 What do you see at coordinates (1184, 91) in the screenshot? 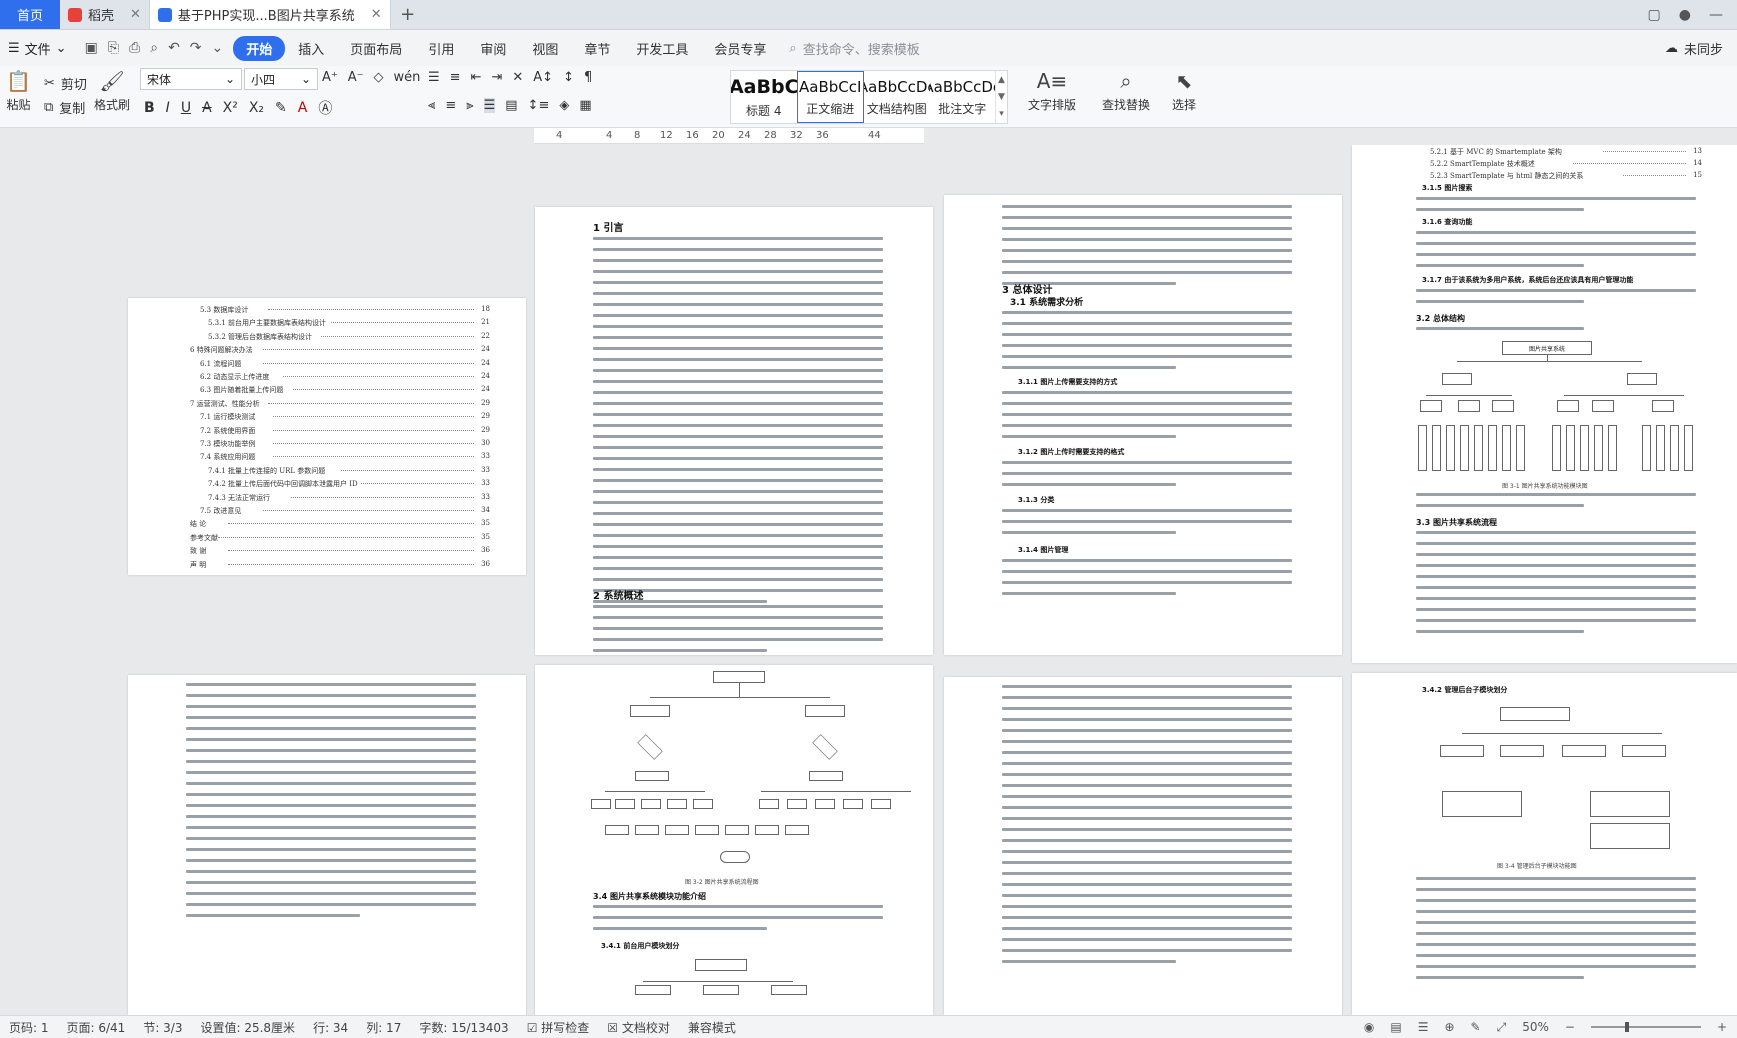
I see `select-button: ⬉ 选择` at bounding box center [1184, 91].